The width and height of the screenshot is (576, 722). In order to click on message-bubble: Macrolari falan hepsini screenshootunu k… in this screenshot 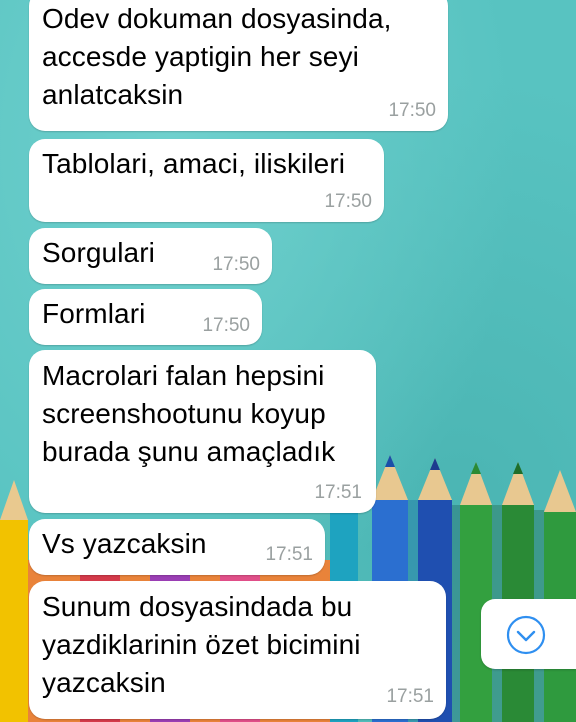, I will do `click(202, 431)`.